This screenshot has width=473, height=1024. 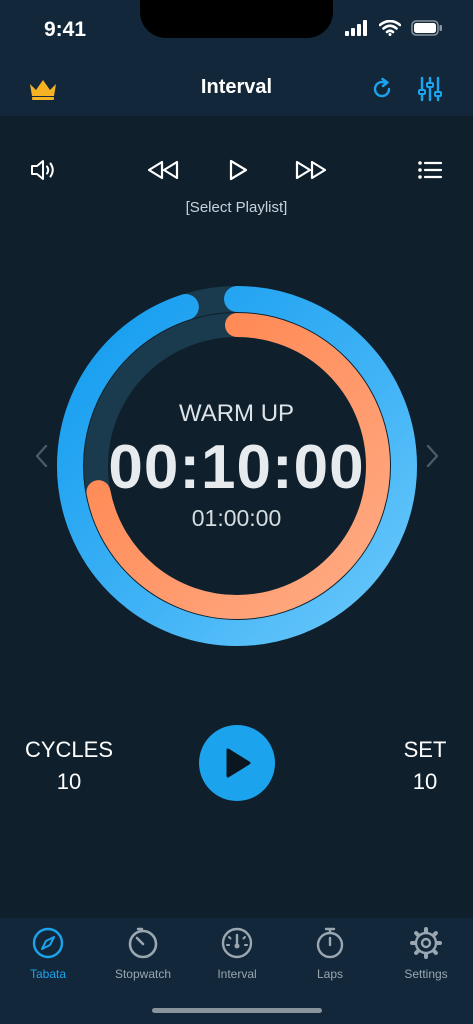 What do you see at coordinates (143, 974) in the screenshot?
I see `tab-label: Stopwatch` at bounding box center [143, 974].